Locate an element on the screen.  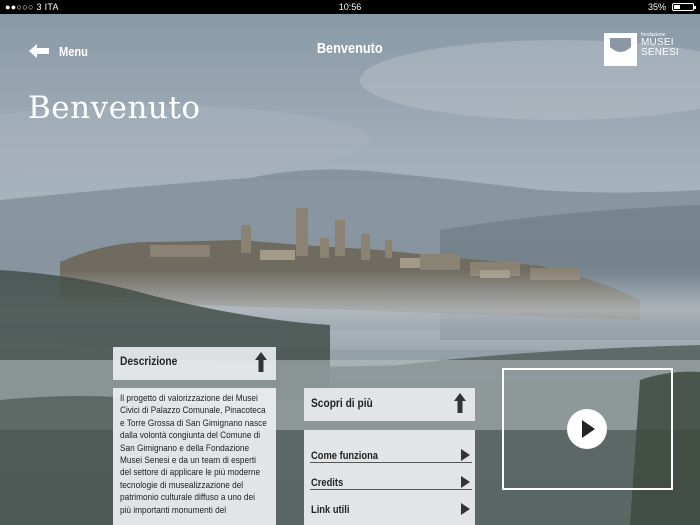
fondazione-musei-senesi-logo: fondazione MUSEI SENESI is located at coordinates (641, 49).